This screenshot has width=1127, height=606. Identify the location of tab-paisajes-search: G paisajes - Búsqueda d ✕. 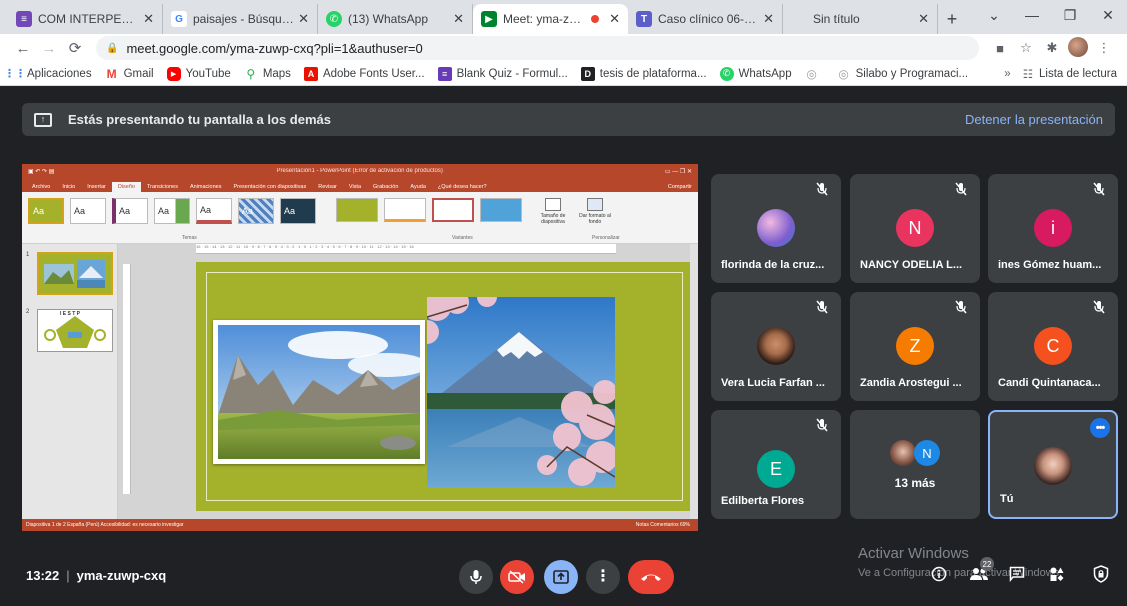
(240, 19).